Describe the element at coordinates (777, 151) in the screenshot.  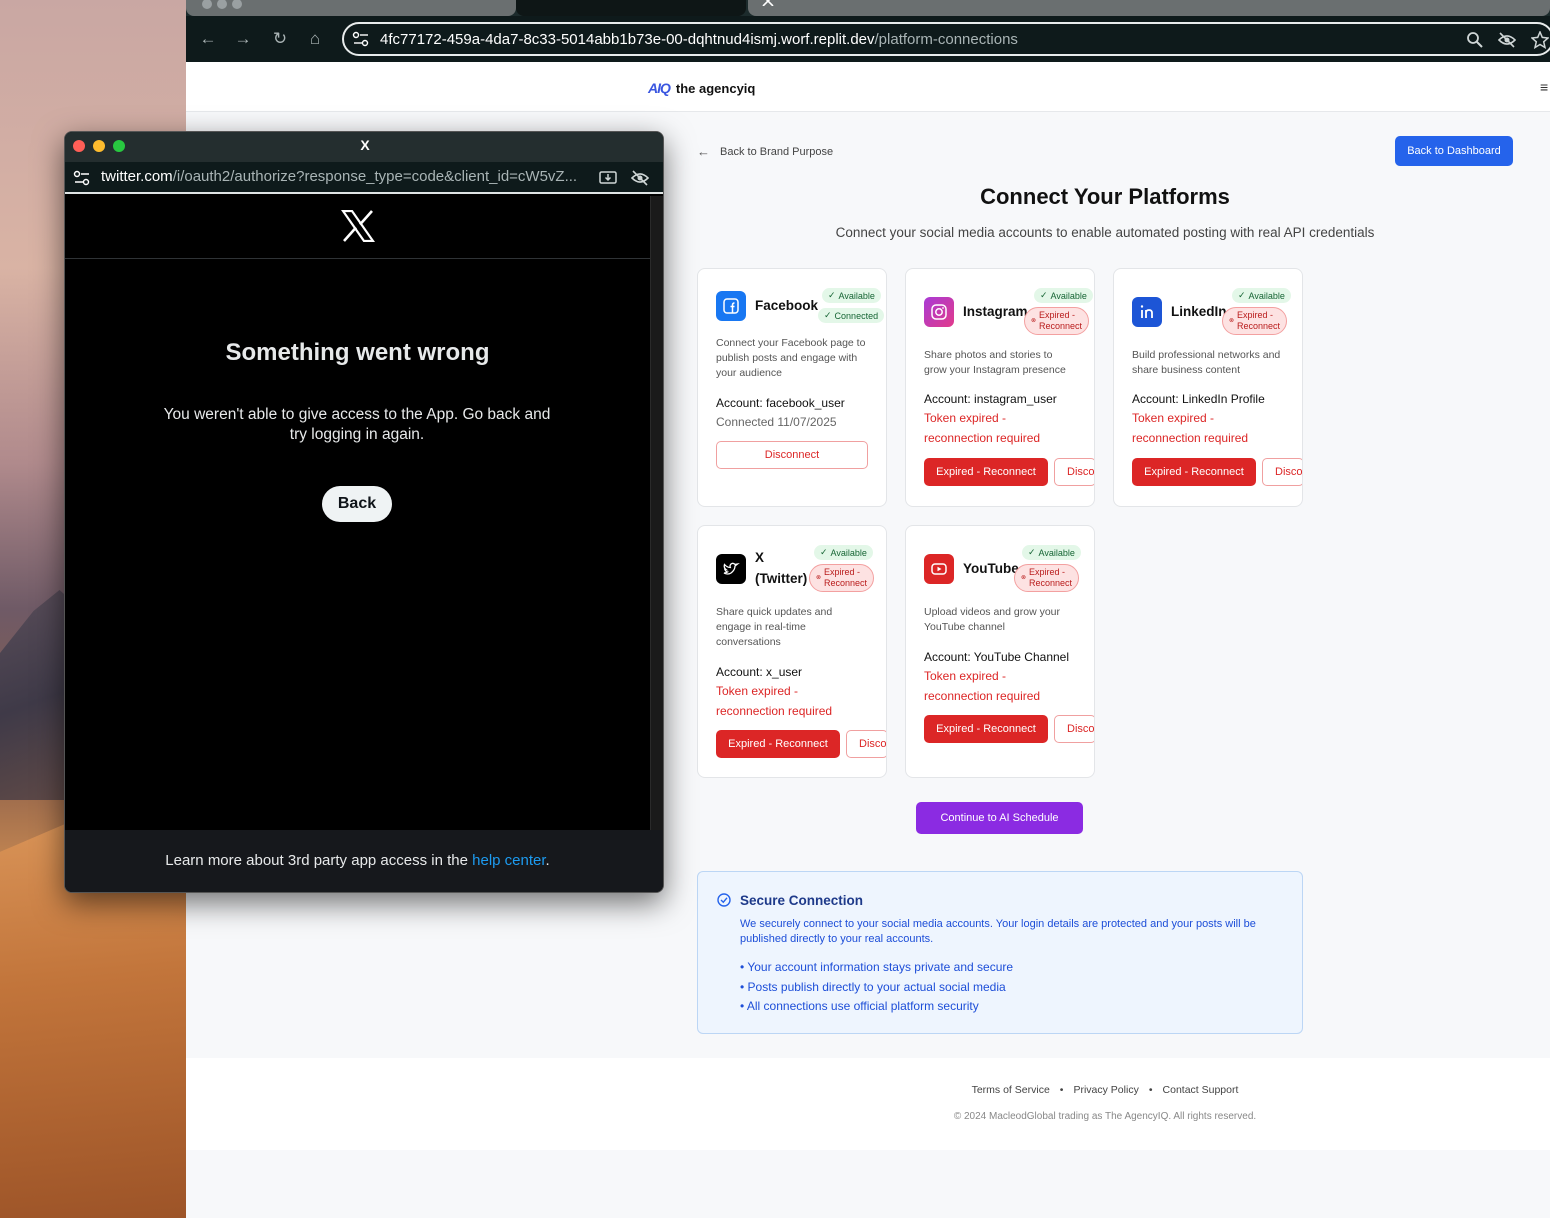
I see `back-link-label: Back to Brand Purpose` at that location.